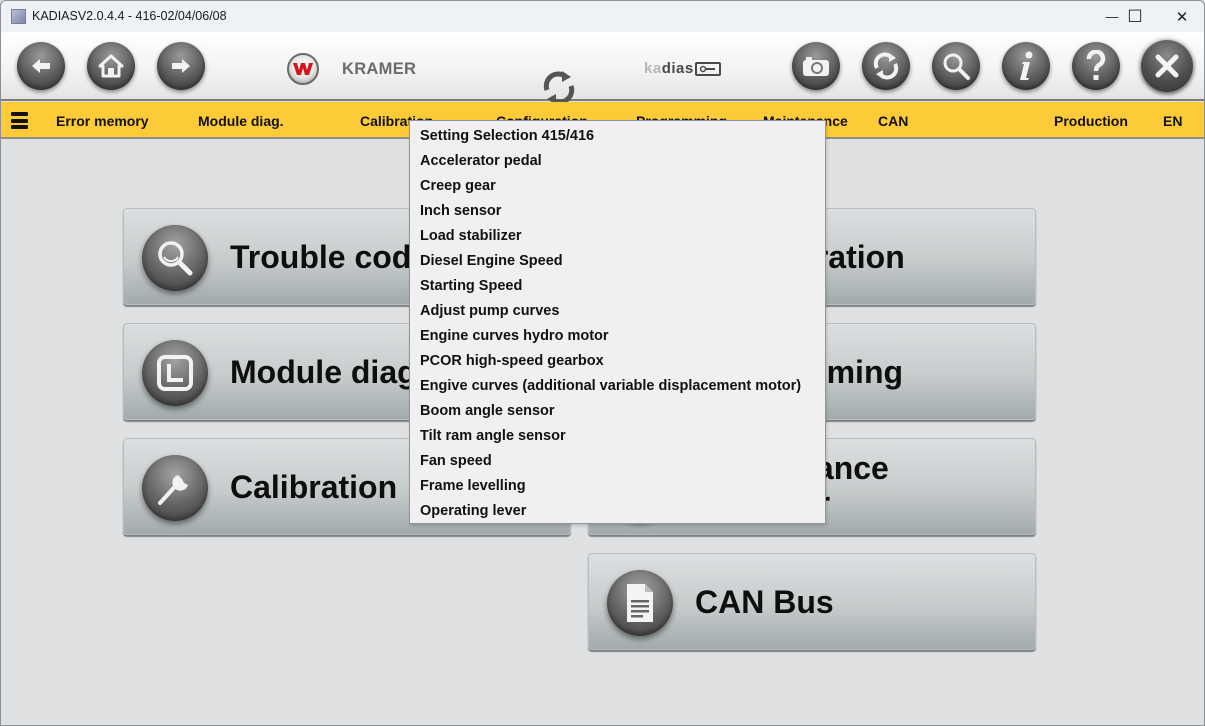  I want to click on back-button, so click(41, 66).